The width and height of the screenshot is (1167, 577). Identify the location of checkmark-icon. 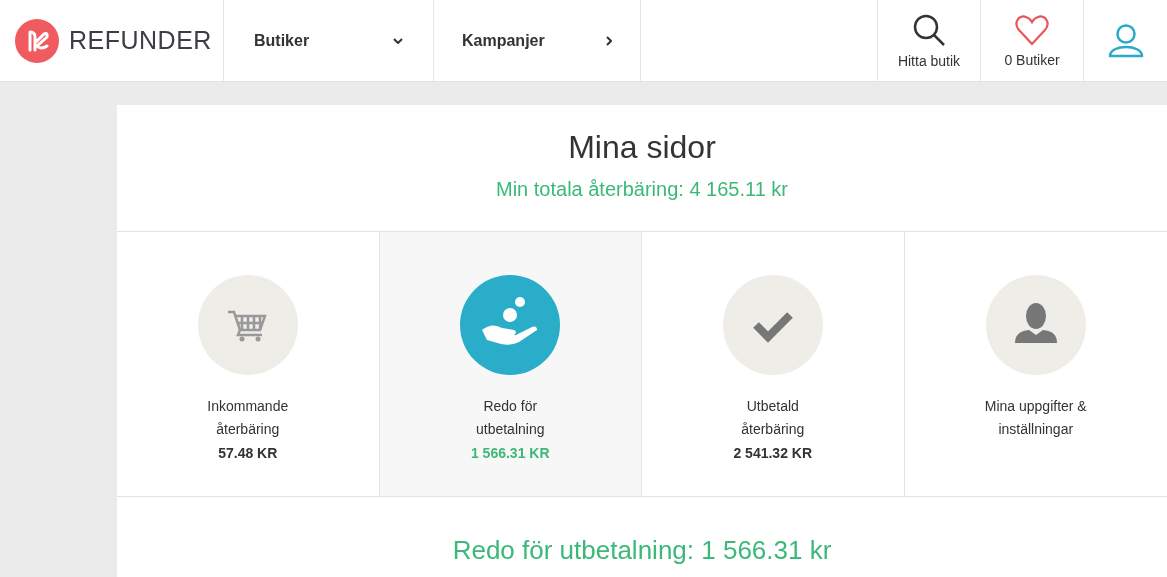
(772, 325).